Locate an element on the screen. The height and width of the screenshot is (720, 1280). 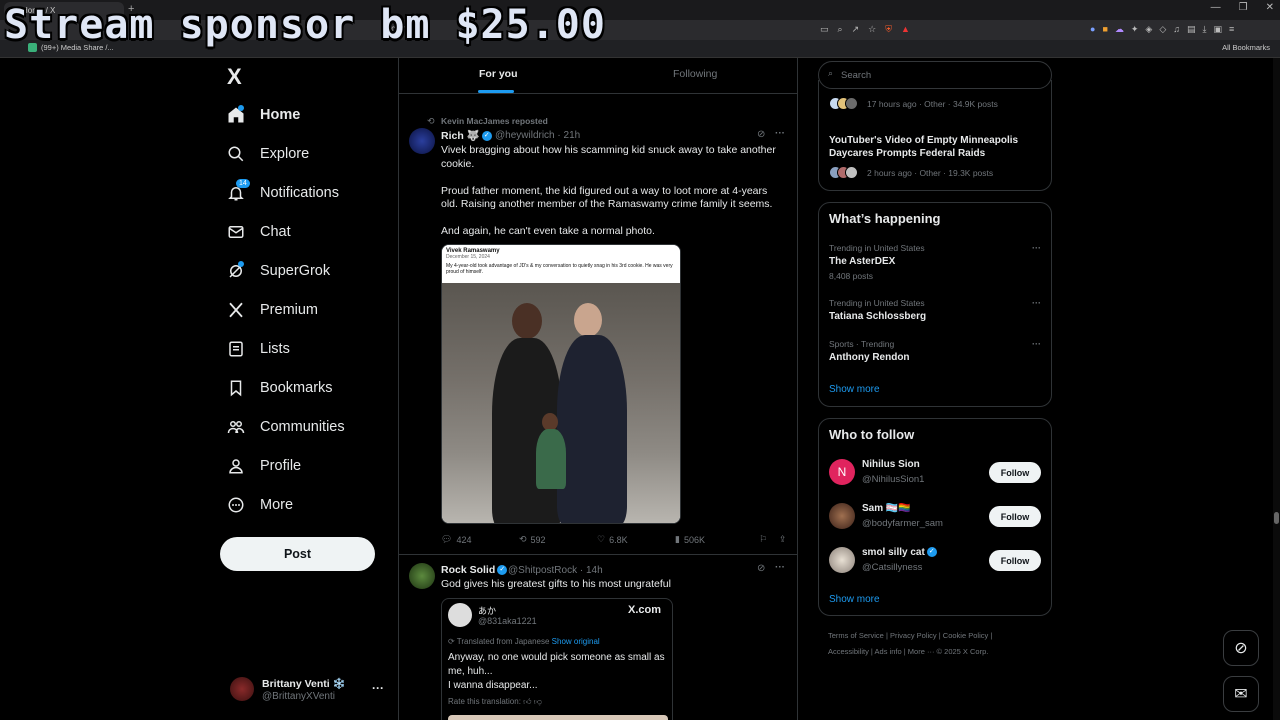
minimize-icon: — is located at coordinates (1216, 7).